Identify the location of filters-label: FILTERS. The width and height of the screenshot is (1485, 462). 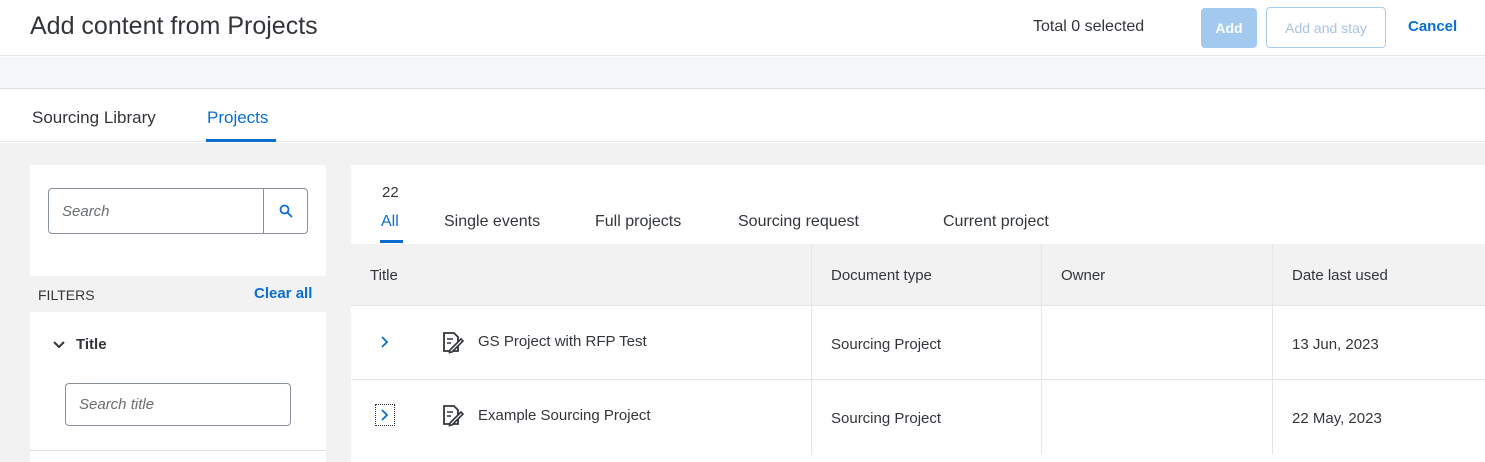
(66, 295).